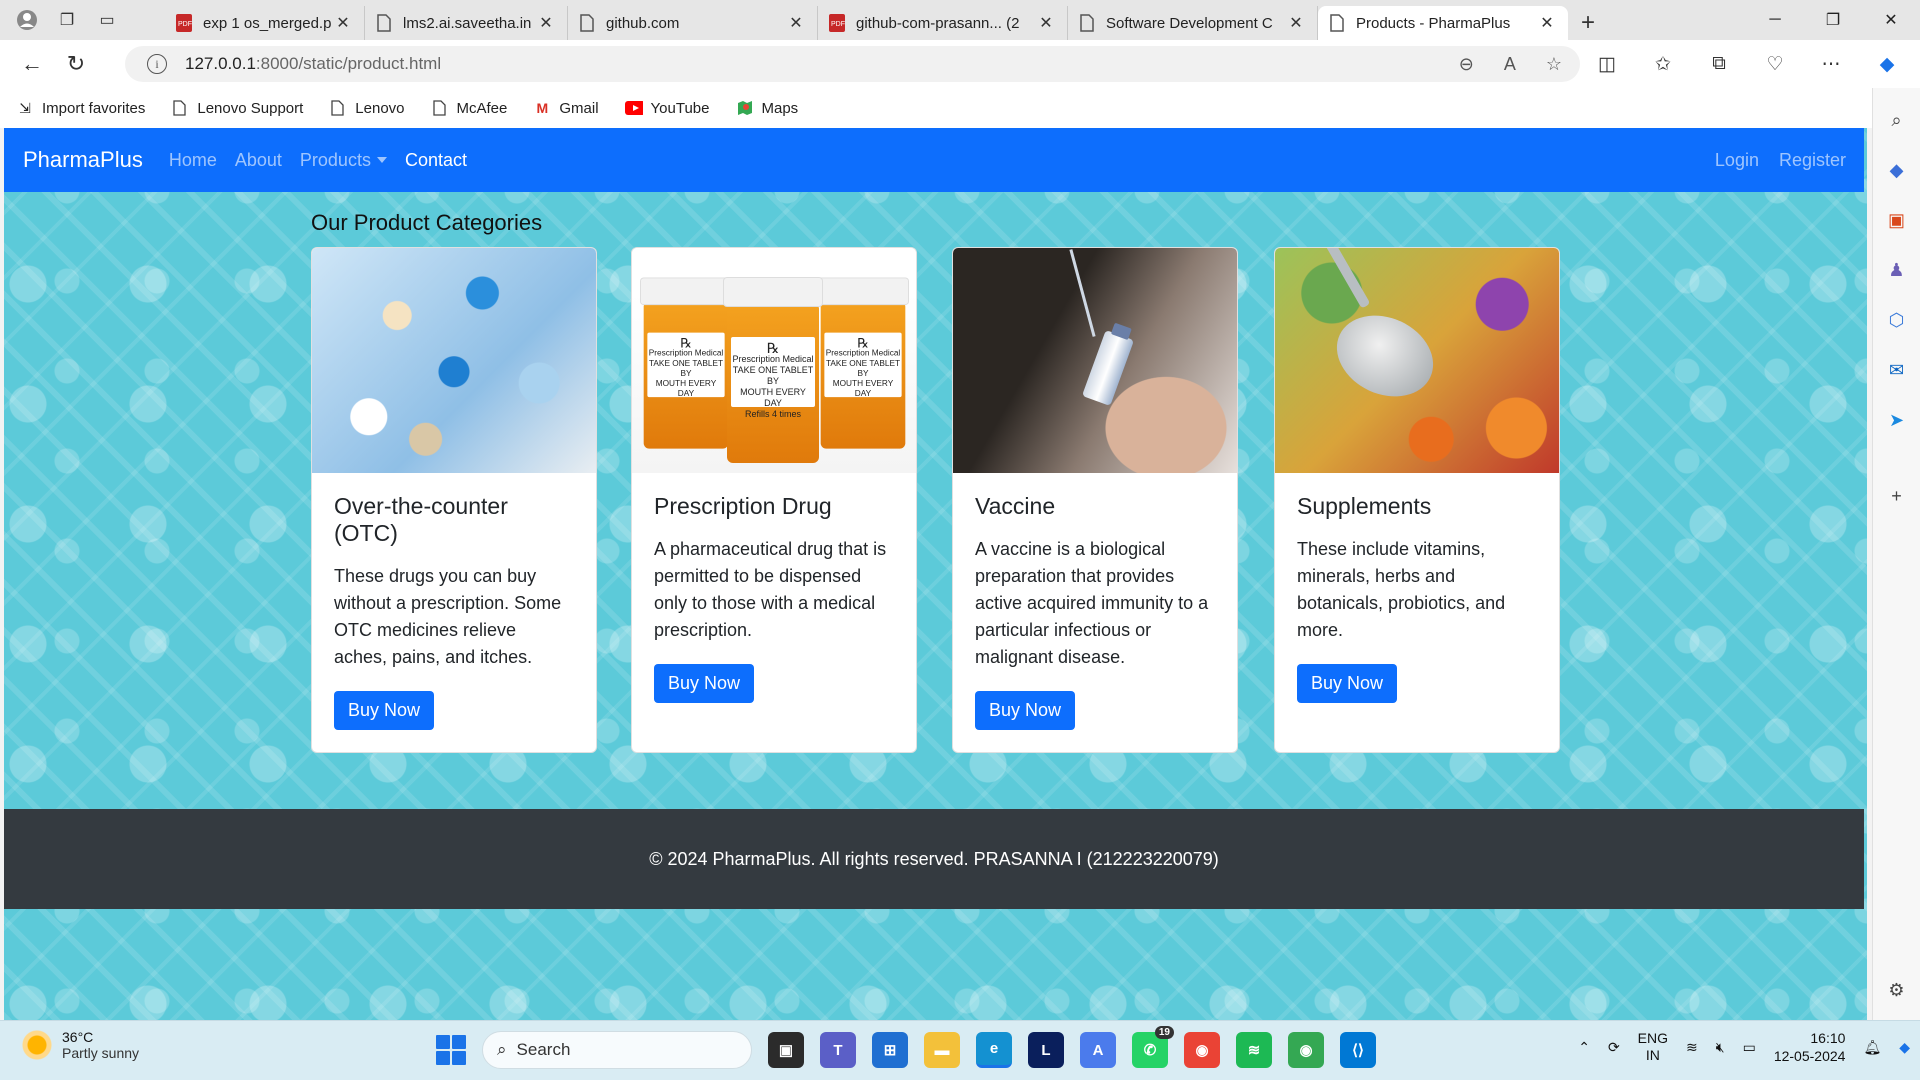 Image resolution: width=1920 pixels, height=1080 pixels. I want to click on nav-about: About, so click(258, 160).